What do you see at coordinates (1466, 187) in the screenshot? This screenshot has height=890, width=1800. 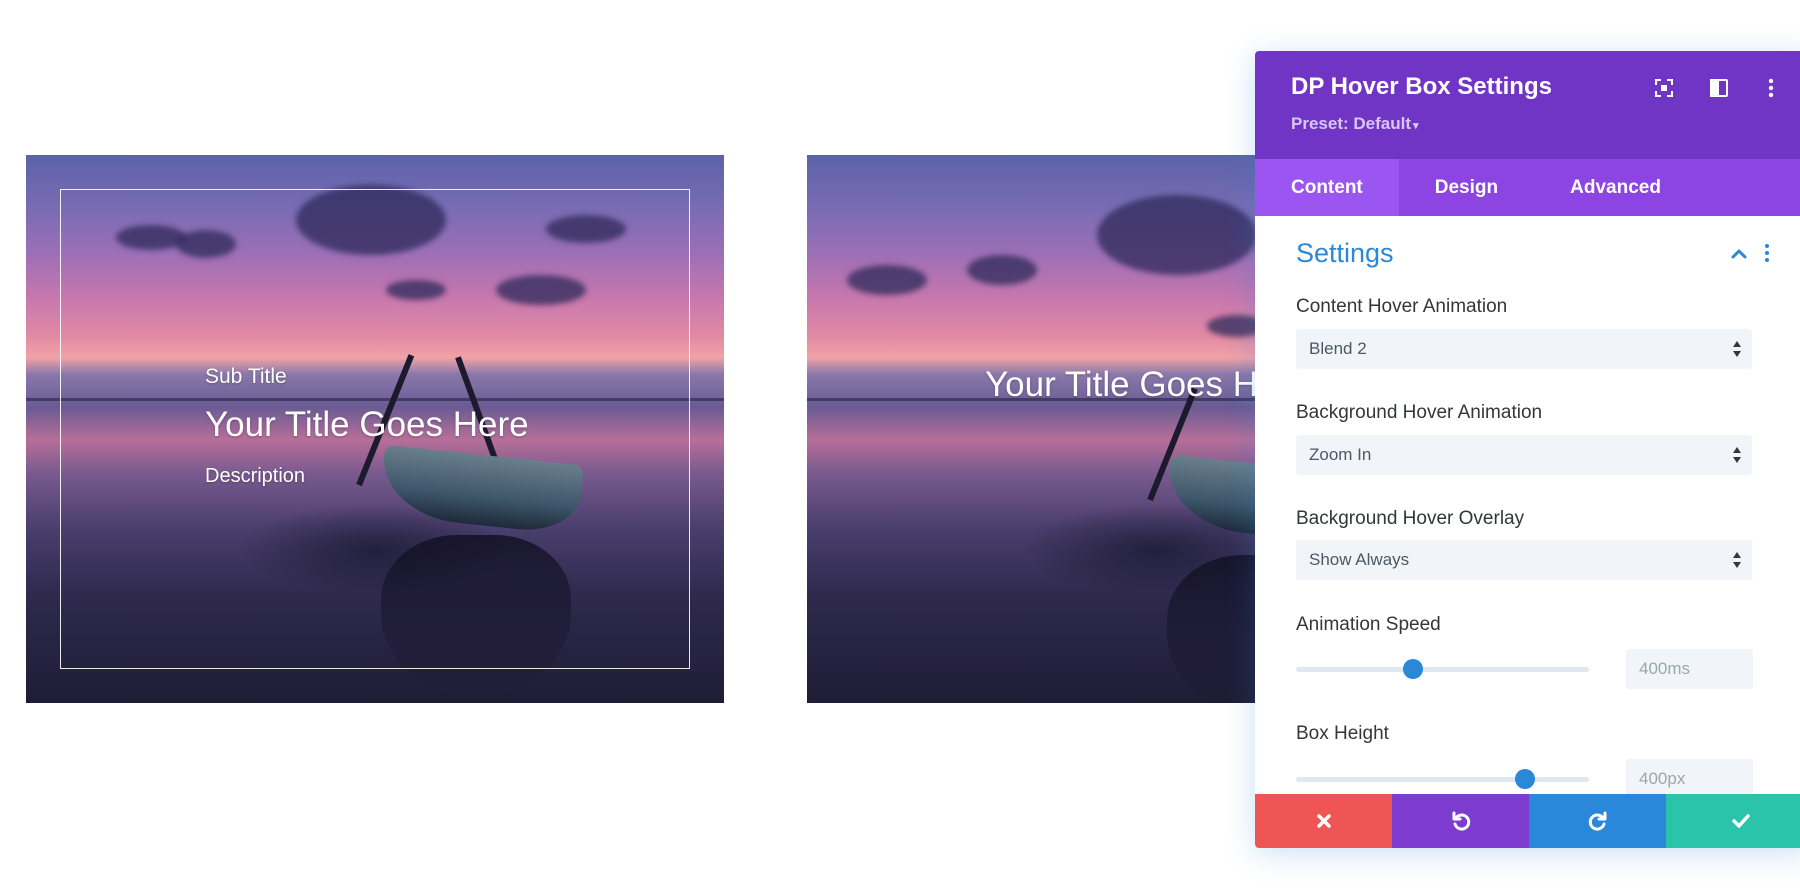 I see `tab-design: Design` at bounding box center [1466, 187].